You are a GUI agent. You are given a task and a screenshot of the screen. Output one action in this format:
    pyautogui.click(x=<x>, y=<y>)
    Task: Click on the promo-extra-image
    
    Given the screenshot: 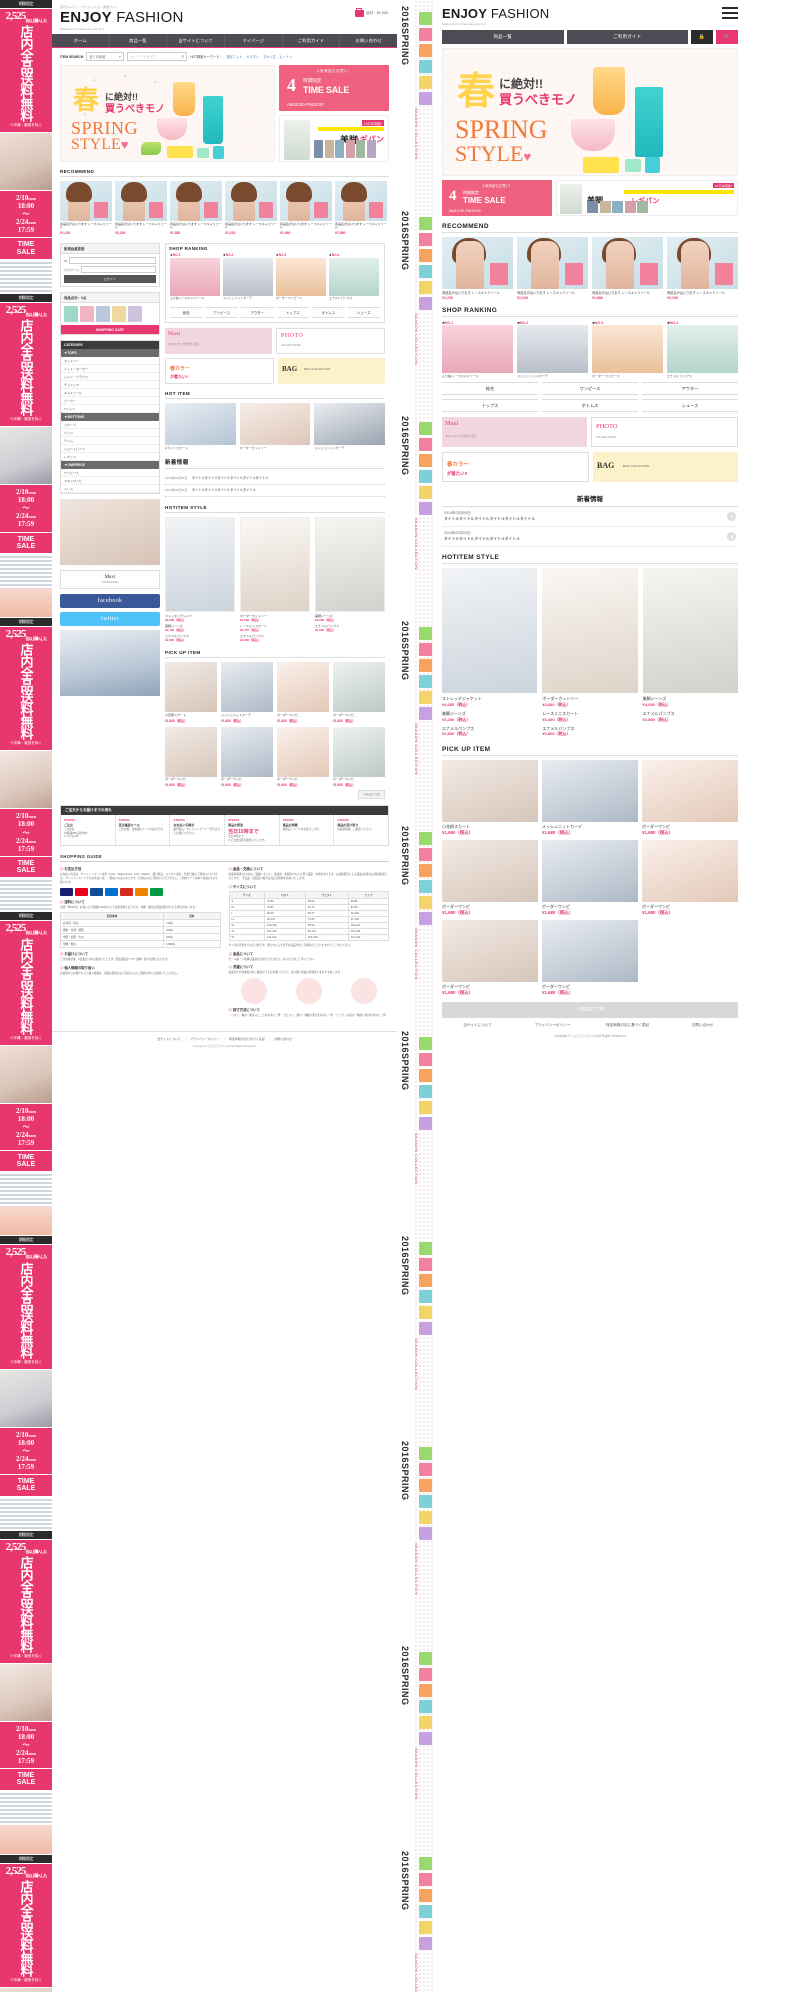 What is the action you would take?
    pyautogui.click(x=26, y=603)
    